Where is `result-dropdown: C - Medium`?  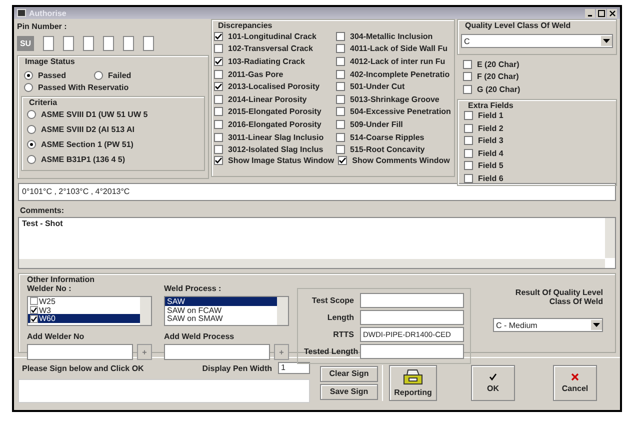
result-dropdown: C - Medium is located at coordinates (548, 325).